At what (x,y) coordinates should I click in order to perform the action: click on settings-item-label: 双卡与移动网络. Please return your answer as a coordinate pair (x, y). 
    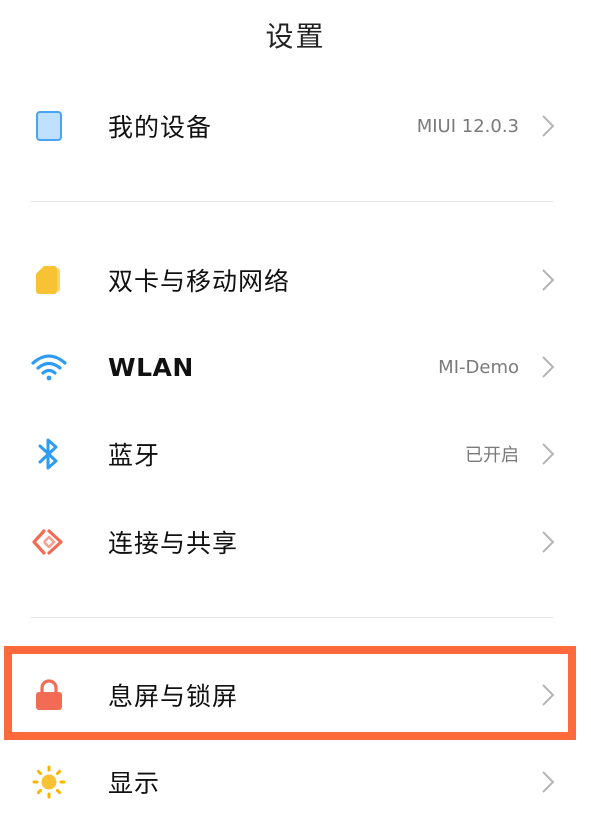
    Looking at the image, I should click on (199, 281).